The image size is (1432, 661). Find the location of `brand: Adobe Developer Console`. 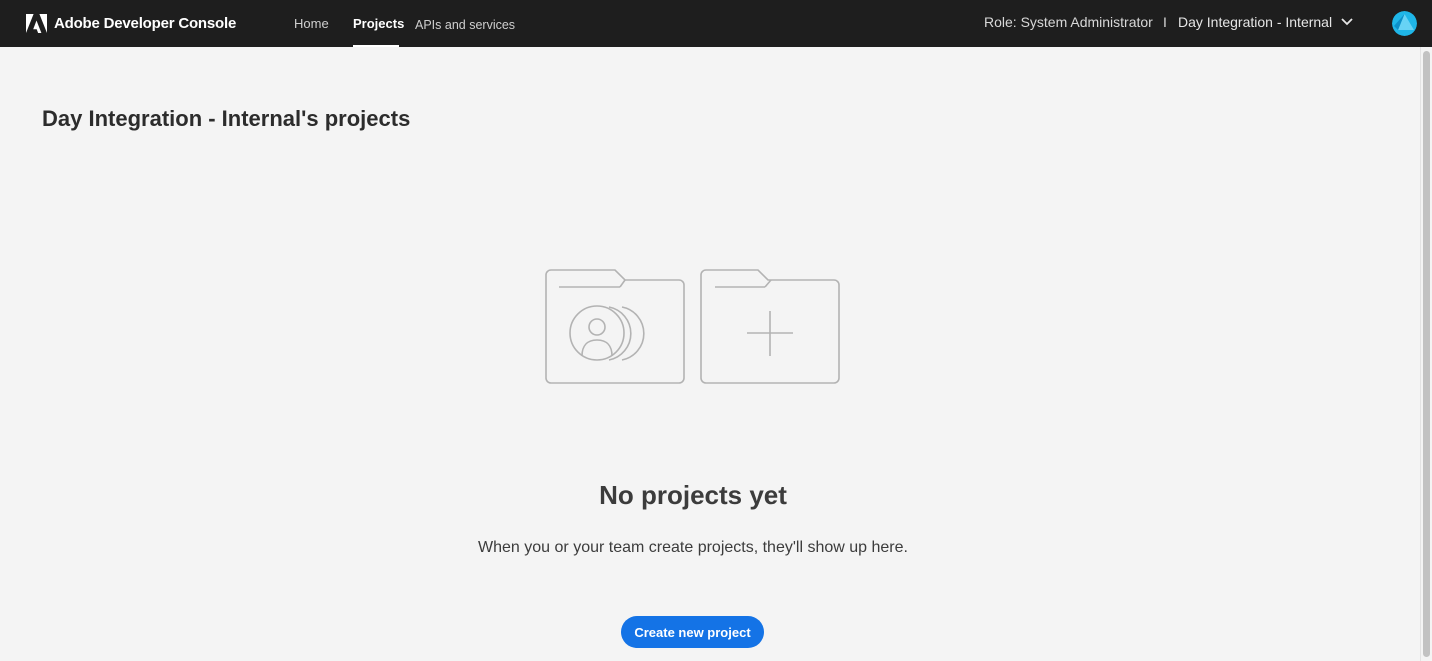

brand: Adobe Developer Console is located at coordinates (131, 23).